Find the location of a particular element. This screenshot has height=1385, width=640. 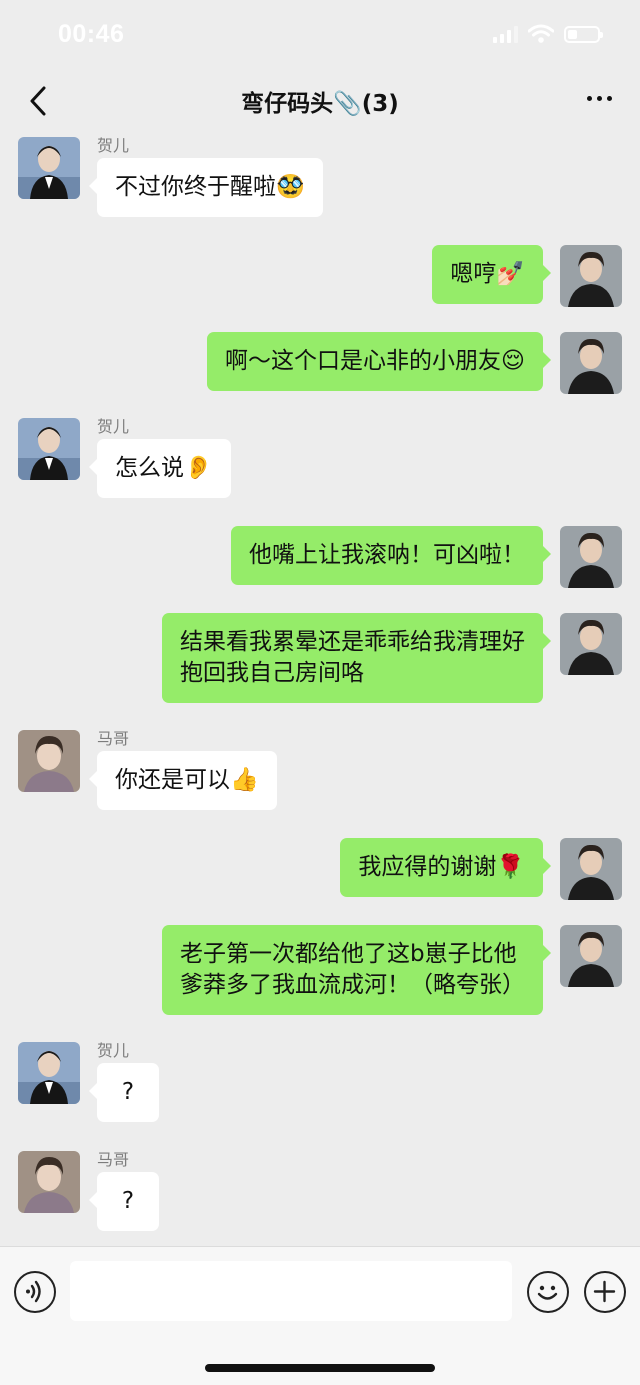

status-icons is located at coordinates (548, 34).